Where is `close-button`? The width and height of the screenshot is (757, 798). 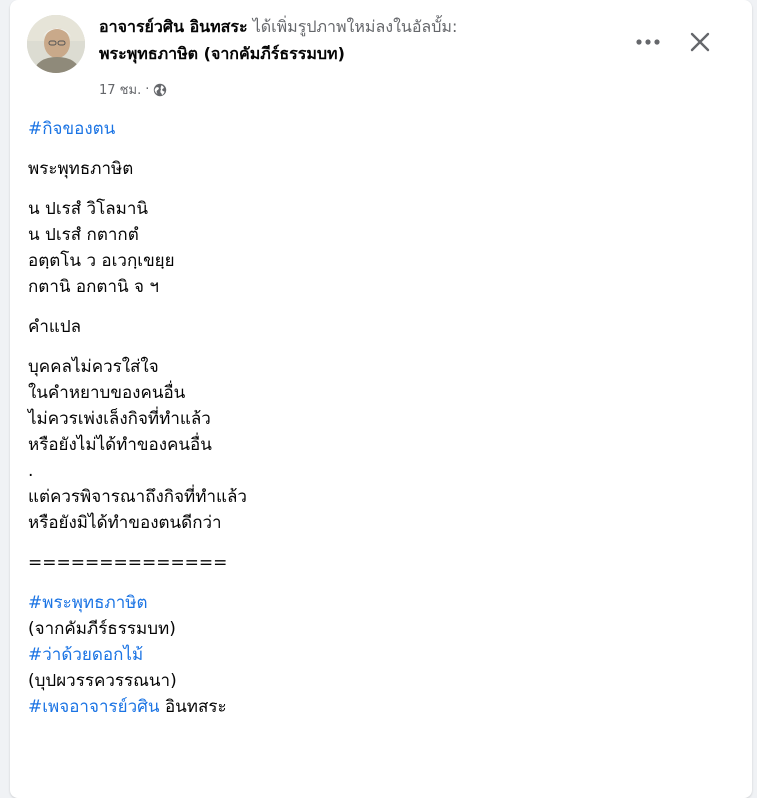 close-button is located at coordinates (700, 42).